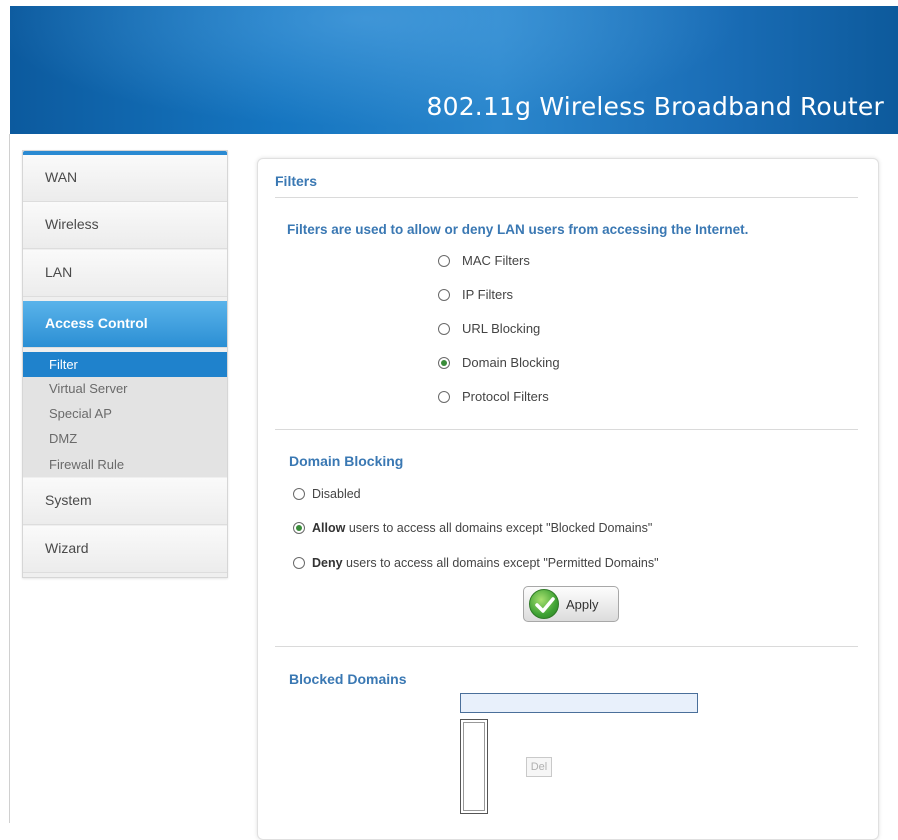 The height and width of the screenshot is (840, 898). I want to click on sidebar-item-wizard: Wizard, so click(125, 549).